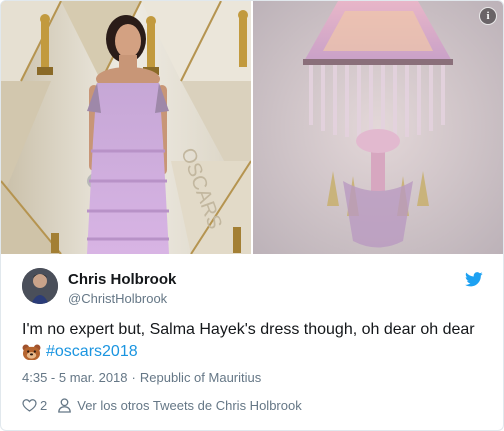 The height and width of the screenshot is (431, 504). What do you see at coordinates (29, 405) in the screenshot?
I see `heart-icon` at bounding box center [29, 405].